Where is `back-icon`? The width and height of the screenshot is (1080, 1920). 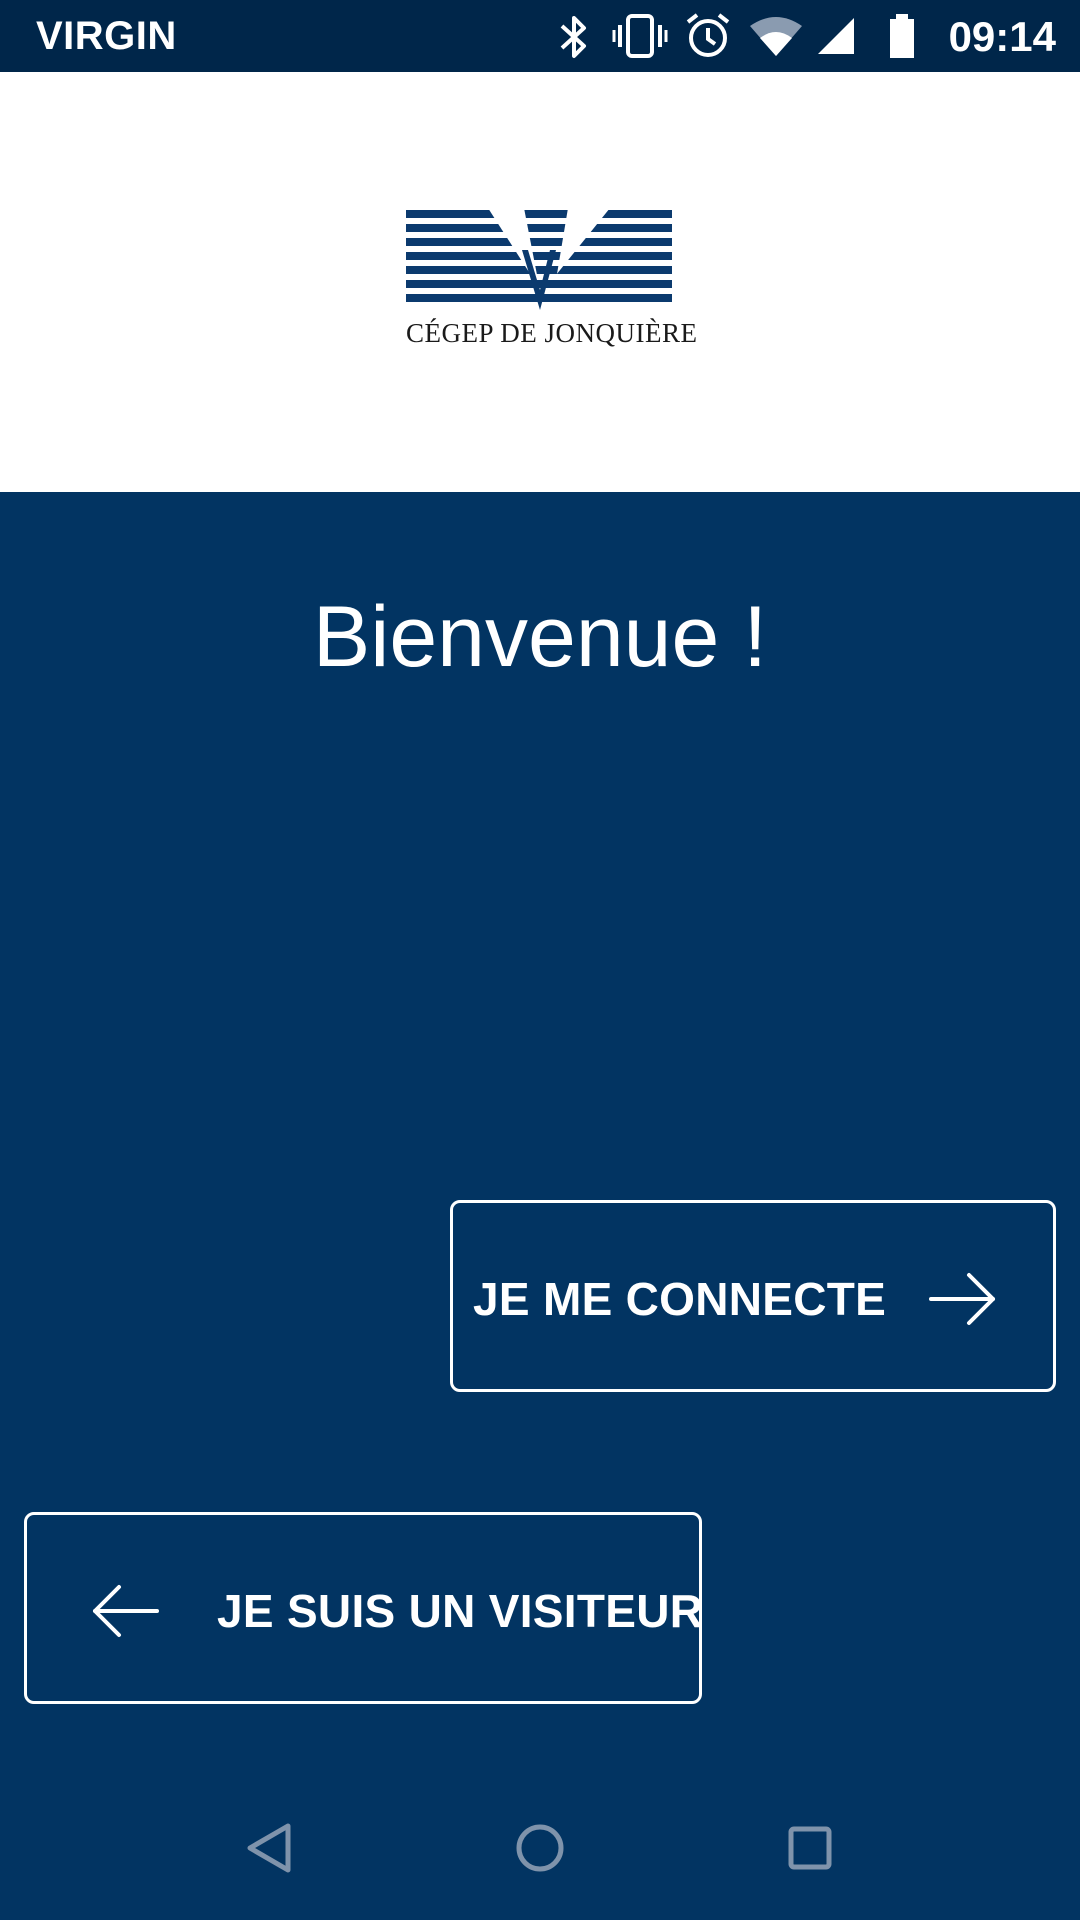
back-icon is located at coordinates (270, 1848).